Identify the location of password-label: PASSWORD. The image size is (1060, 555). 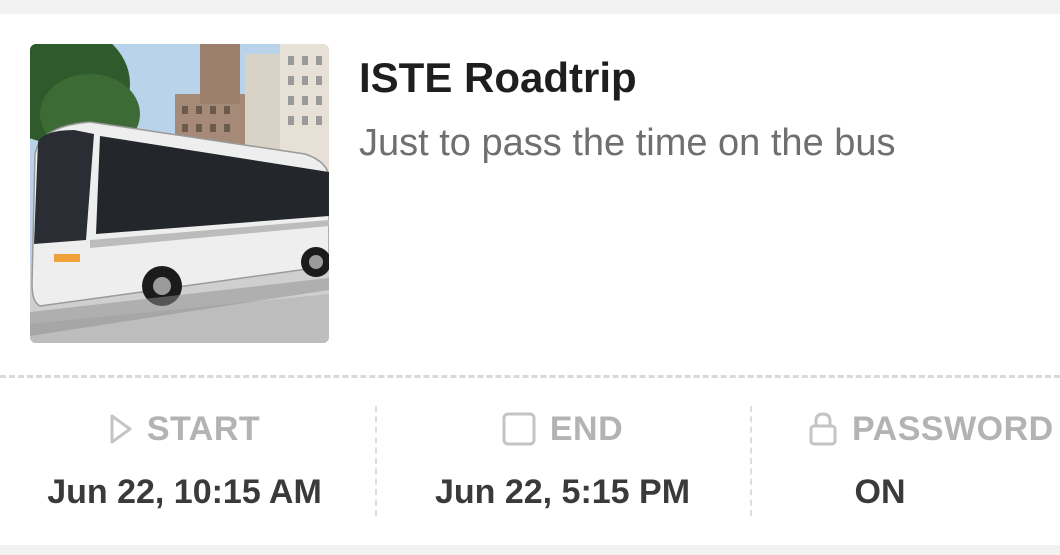
(953, 428).